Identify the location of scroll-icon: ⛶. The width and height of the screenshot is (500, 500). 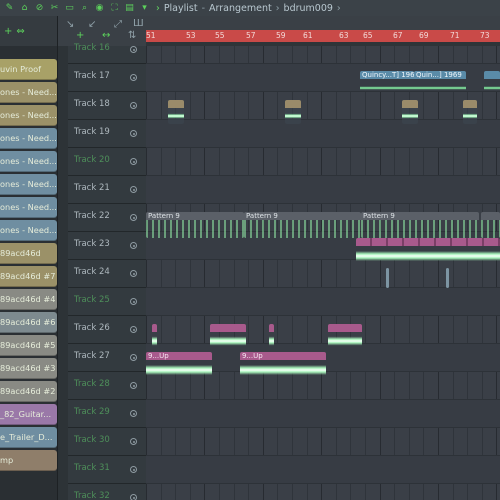
(114, 8).